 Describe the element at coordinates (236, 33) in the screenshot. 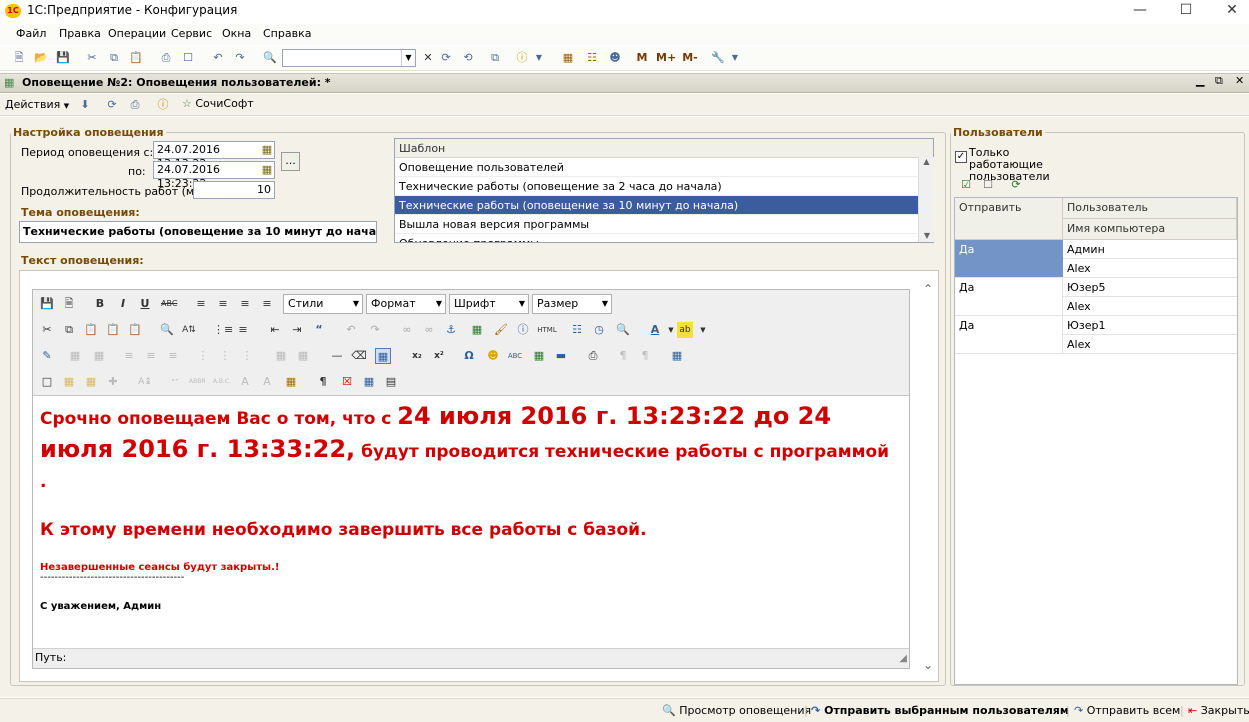

I see `menu-windows: Окна` at that location.